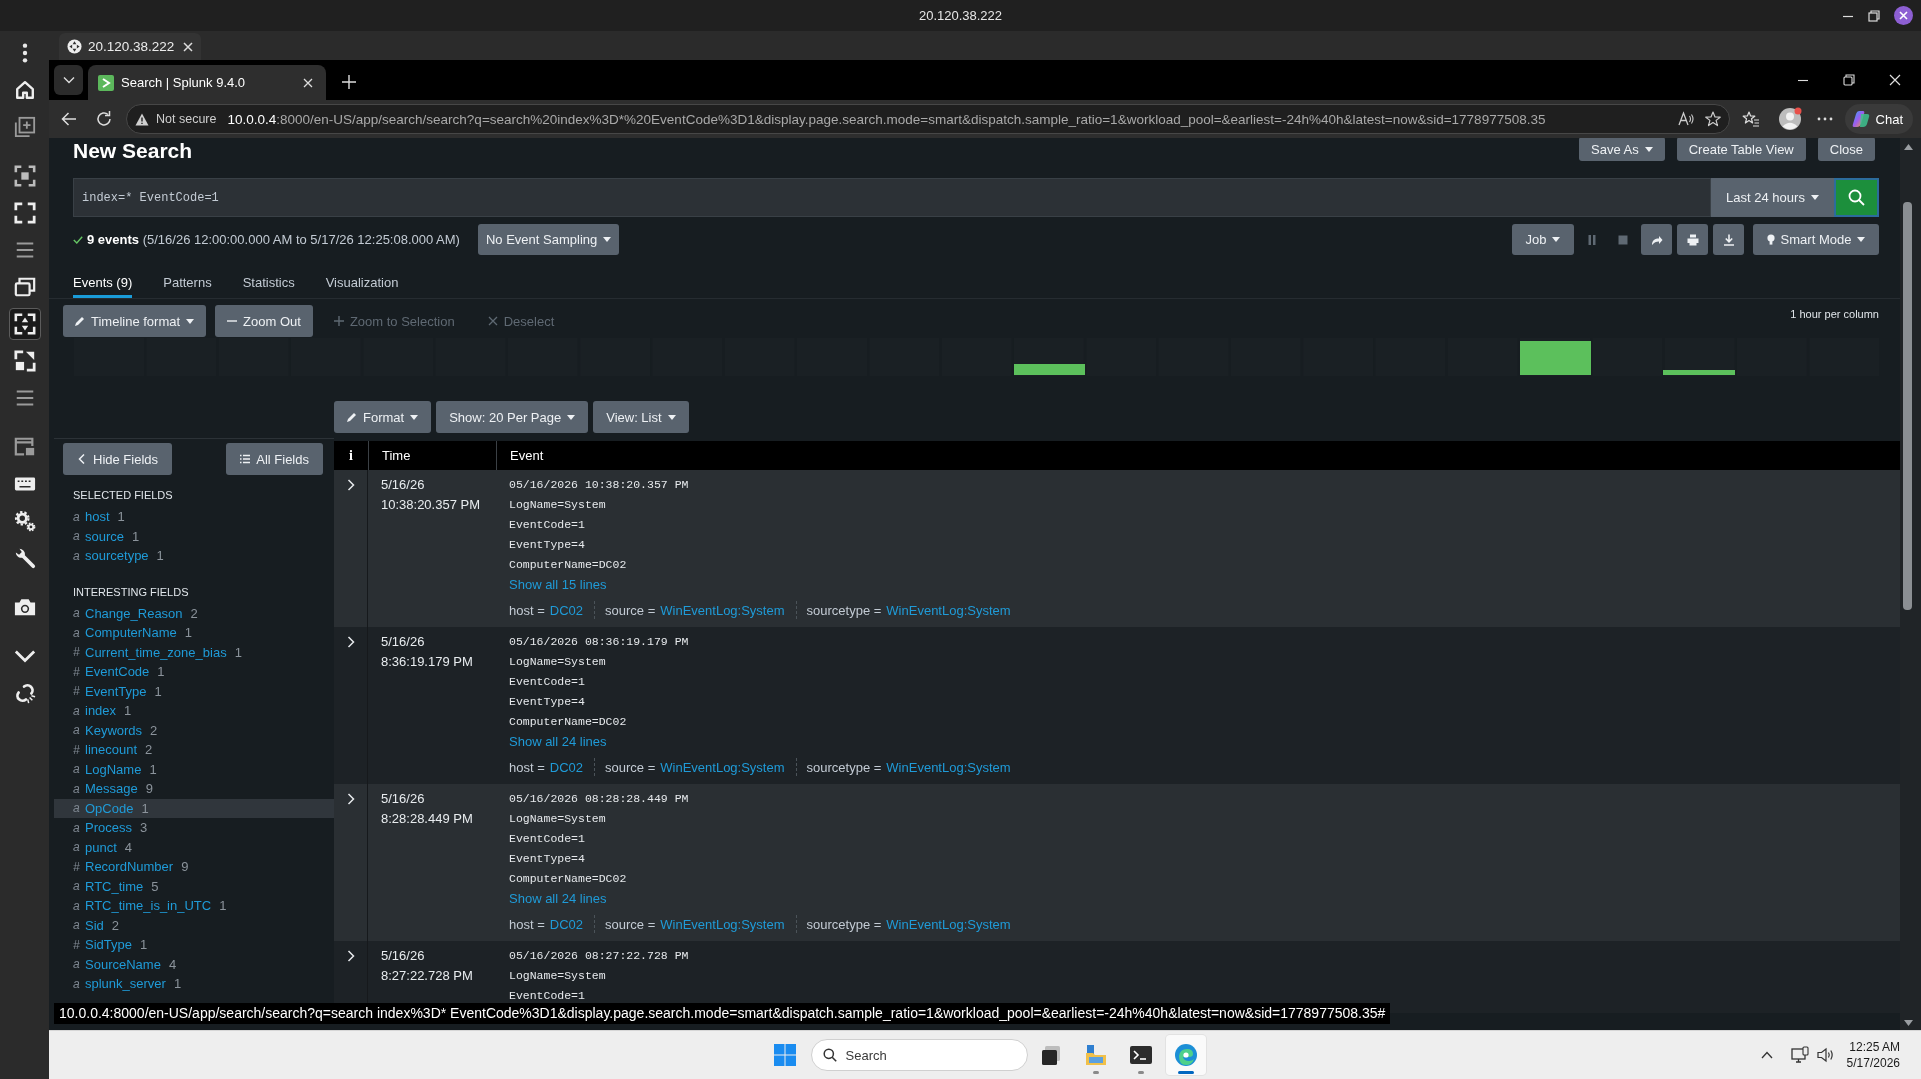 The width and height of the screenshot is (1921, 1079). Describe the element at coordinates (186, 119) in the screenshot. I see `security-status: Not secure` at that location.